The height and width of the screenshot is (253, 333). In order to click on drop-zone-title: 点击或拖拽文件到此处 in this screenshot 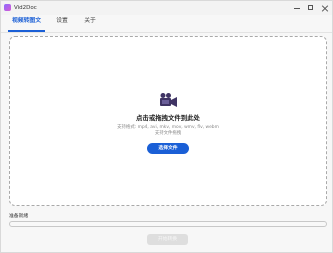, I will do `click(168, 118)`.